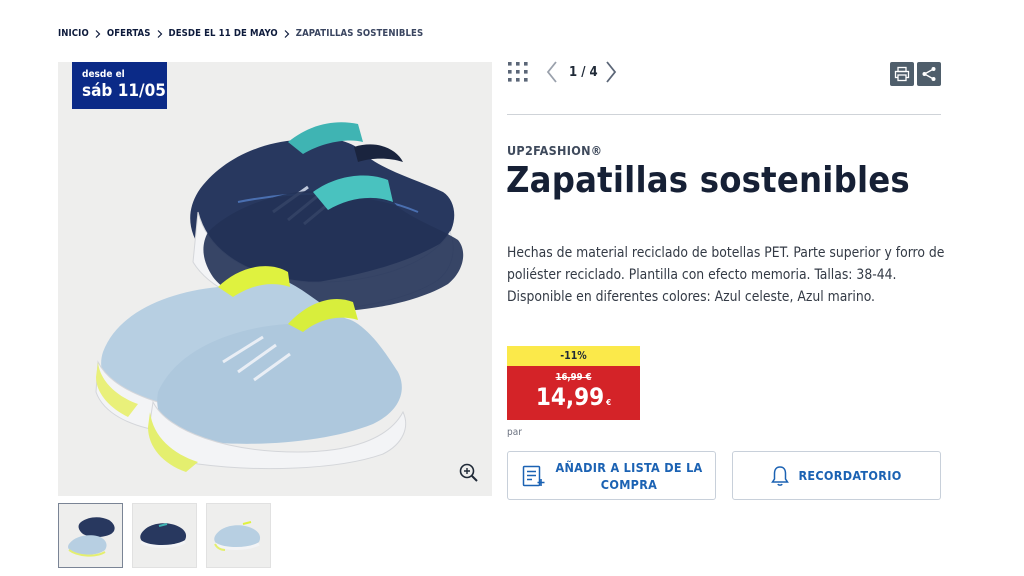 This screenshot has width=1024, height=576. I want to click on print-button, so click(902, 74).